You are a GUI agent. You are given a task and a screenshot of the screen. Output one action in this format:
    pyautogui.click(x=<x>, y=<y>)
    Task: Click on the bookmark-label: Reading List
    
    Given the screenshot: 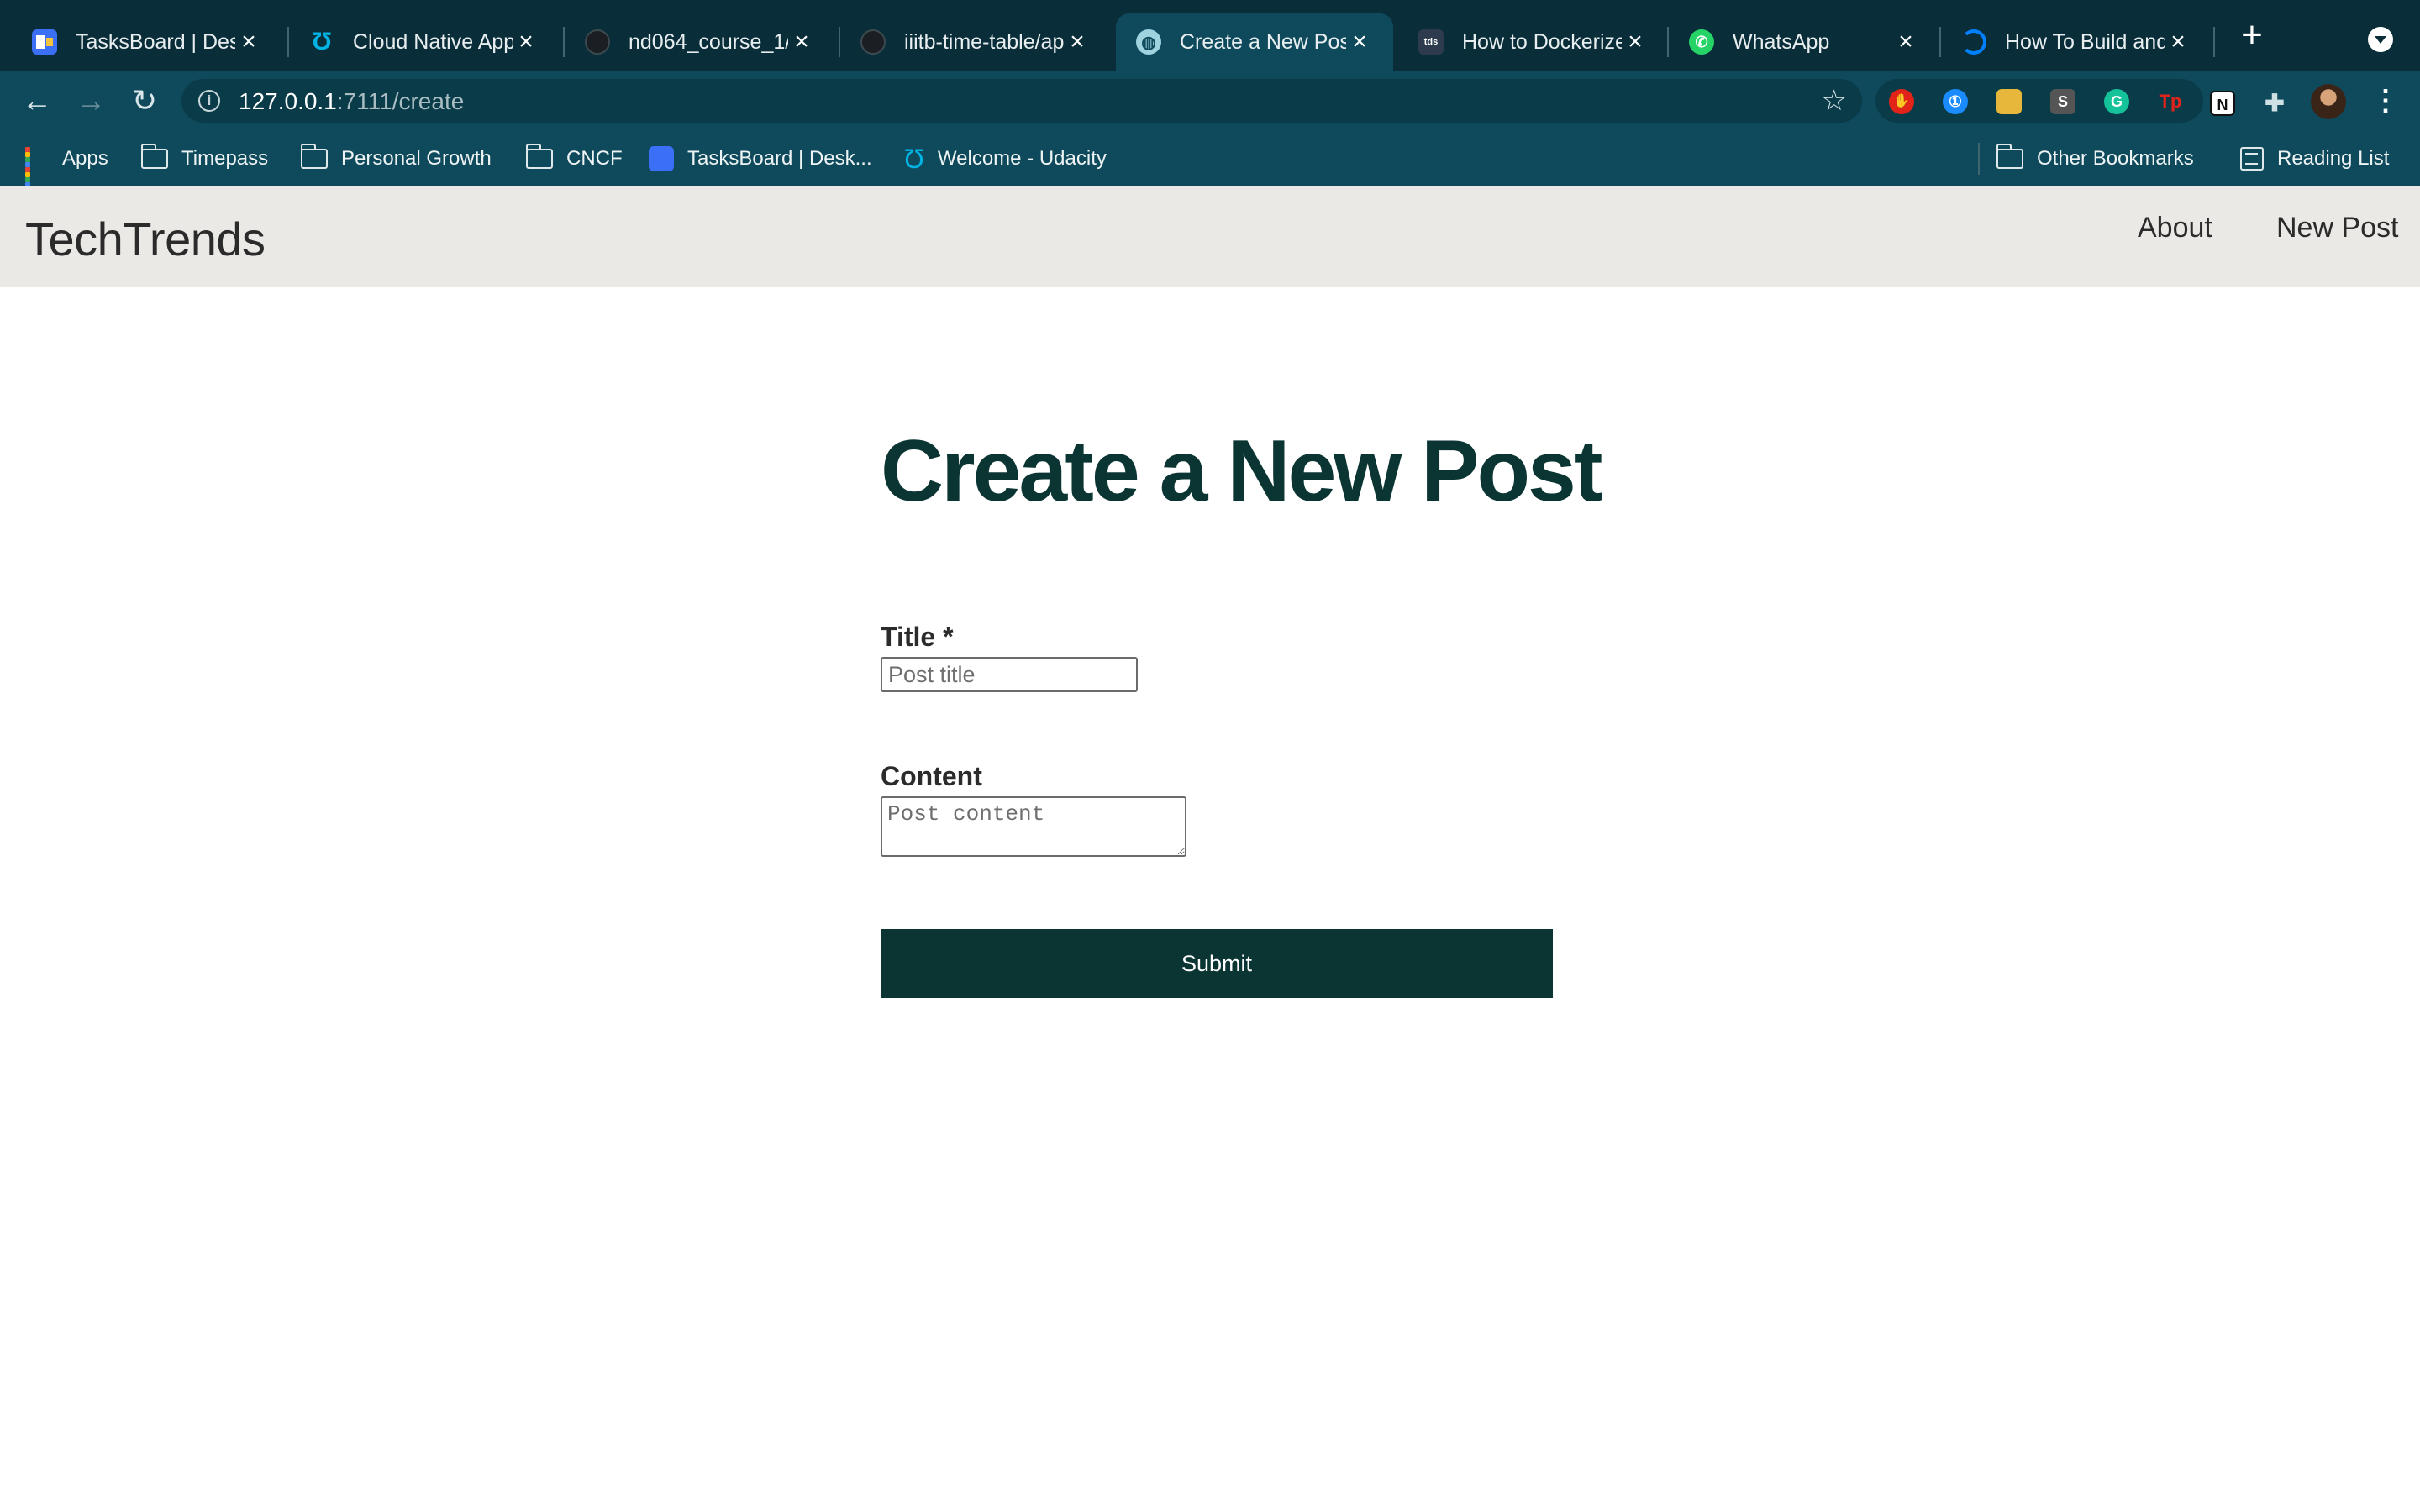 What is the action you would take?
    pyautogui.click(x=2333, y=158)
    